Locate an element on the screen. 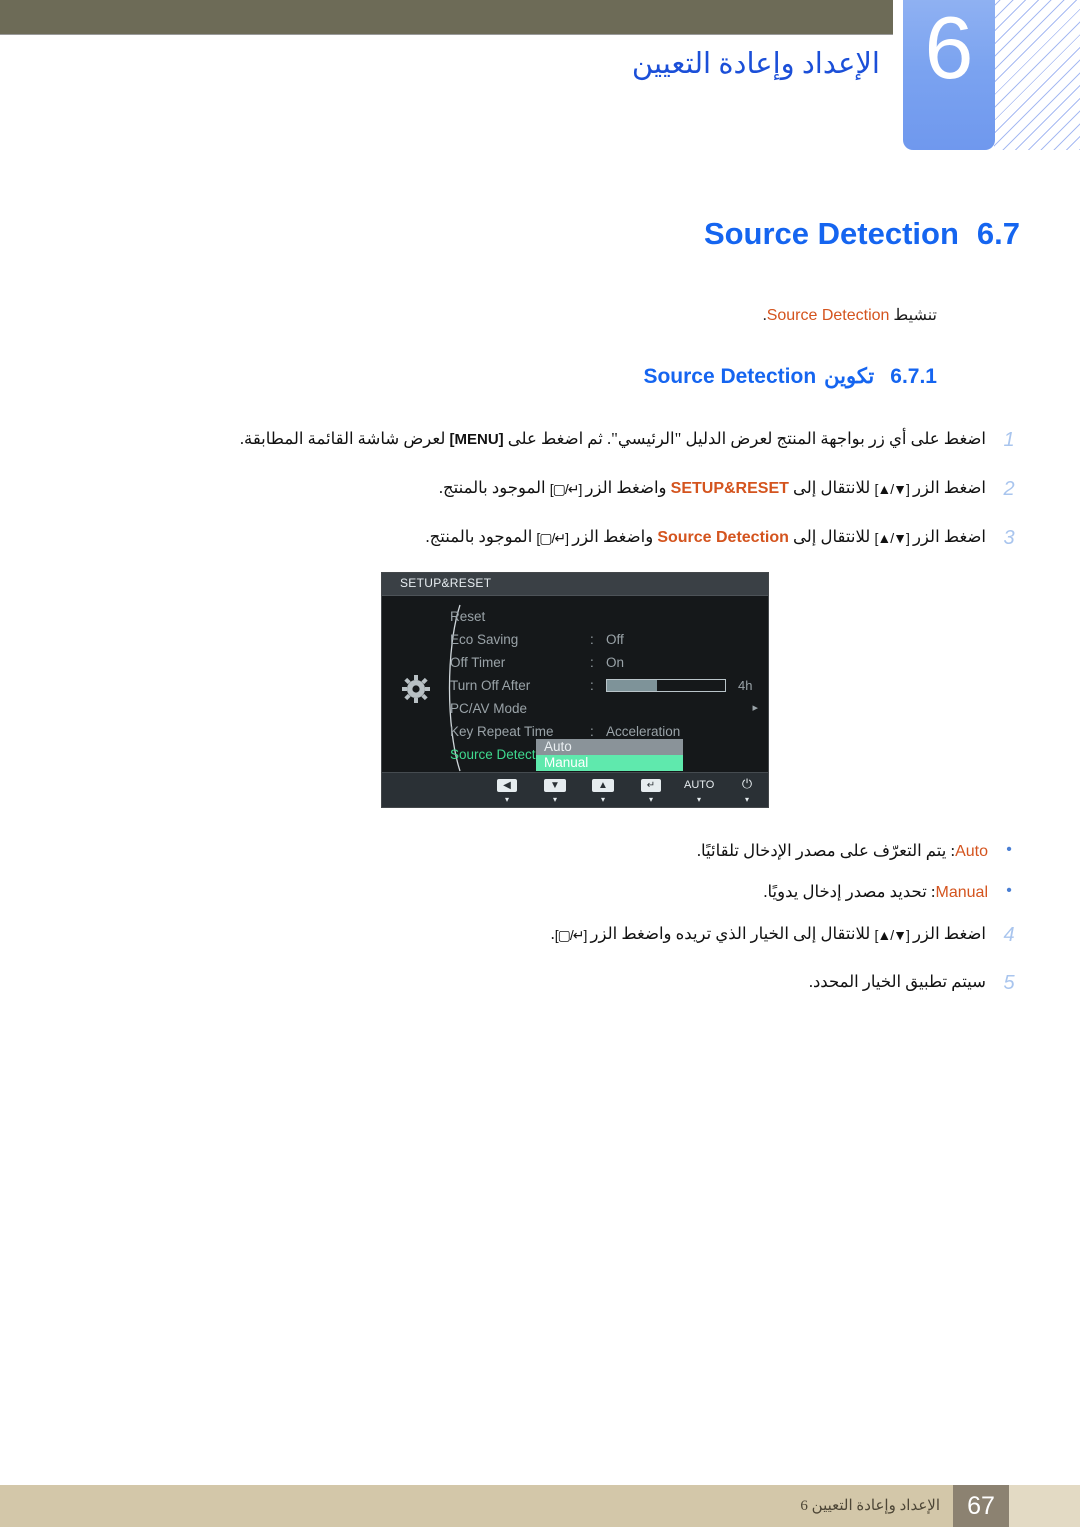  section-intro-en: Source Detection is located at coordinates (828, 315).